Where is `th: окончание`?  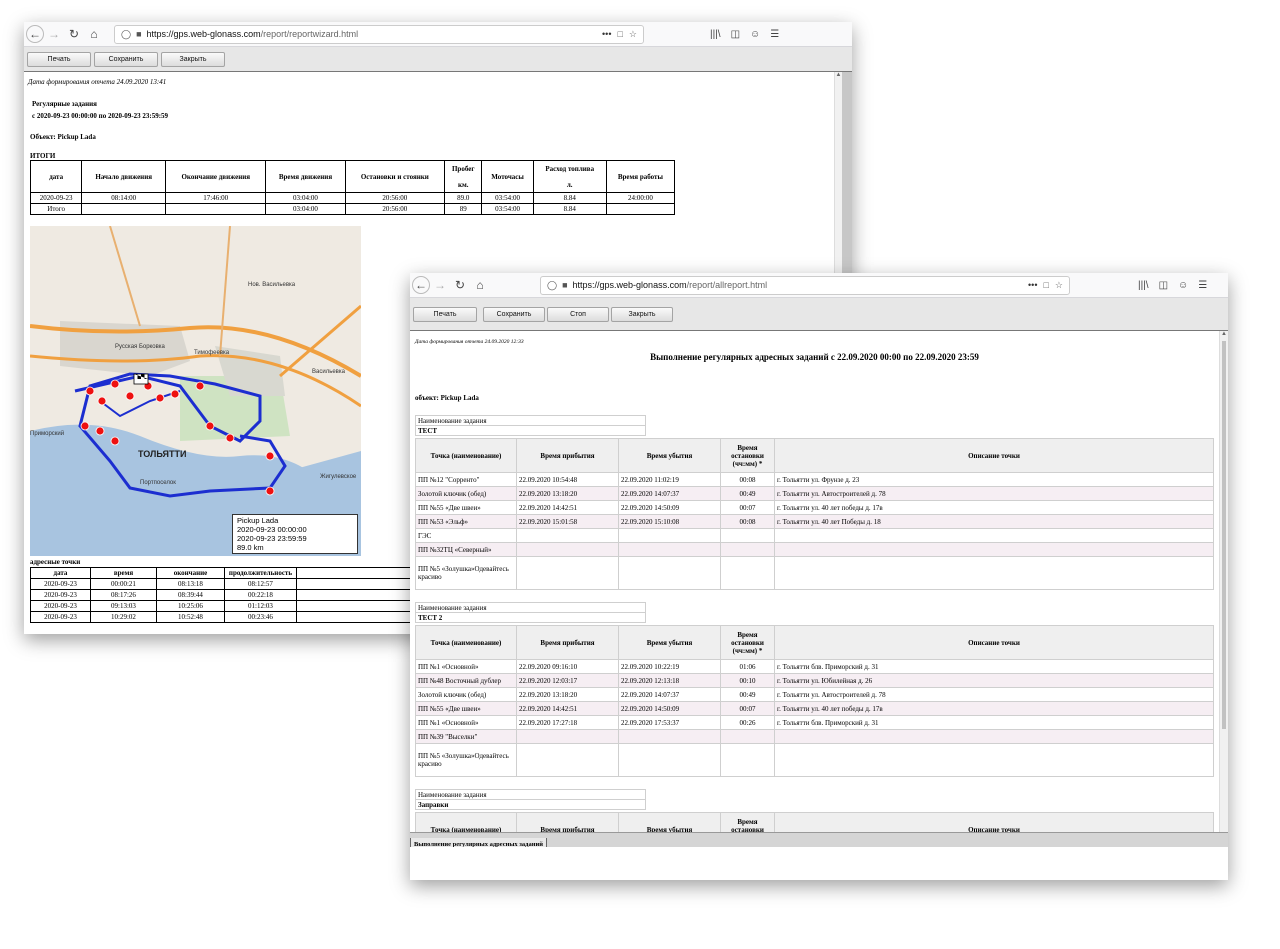 th: окончание is located at coordinates (190, 573).